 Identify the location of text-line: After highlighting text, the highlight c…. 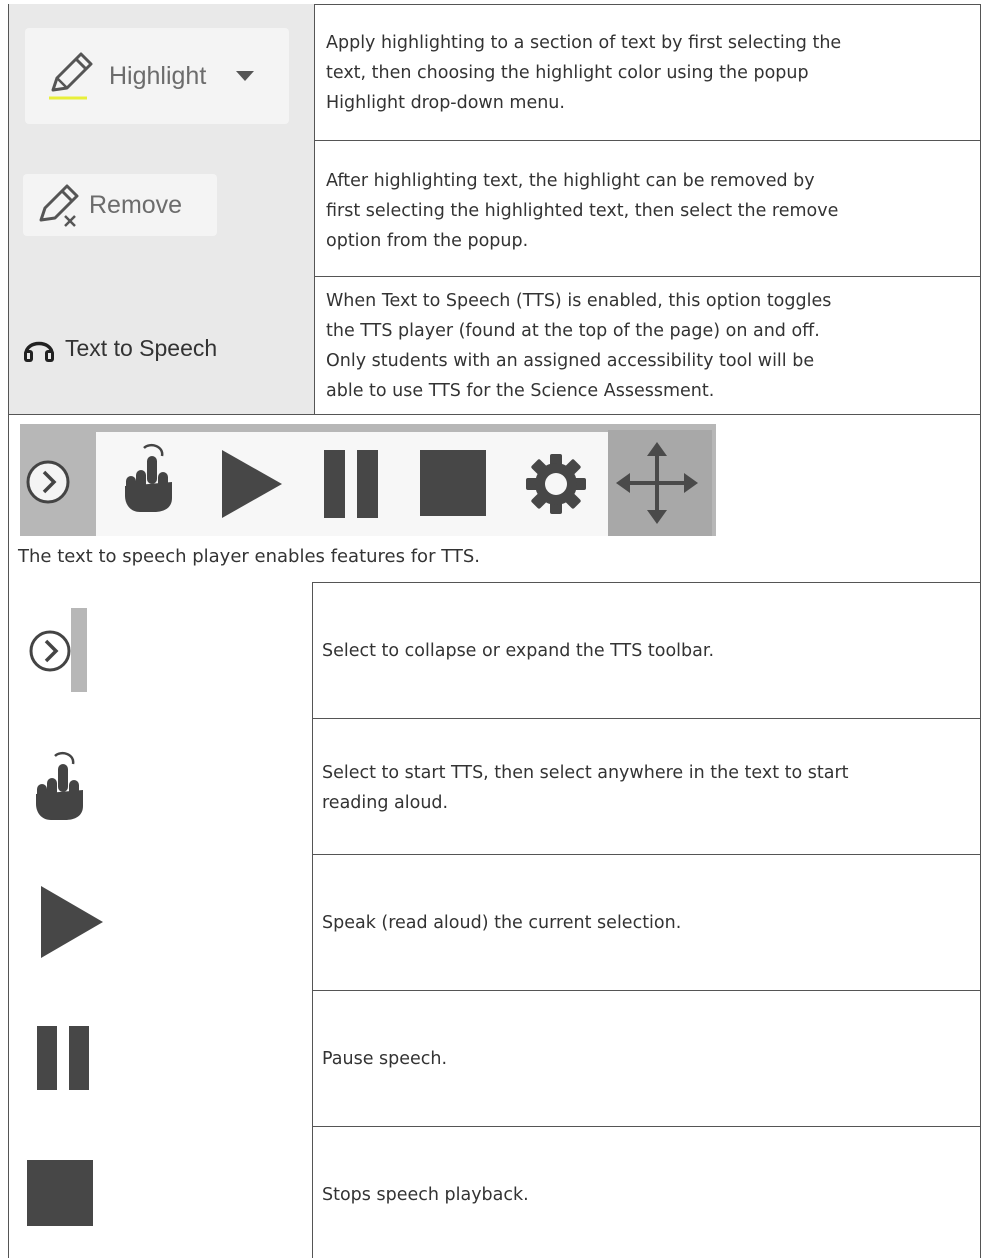
(570, 181).